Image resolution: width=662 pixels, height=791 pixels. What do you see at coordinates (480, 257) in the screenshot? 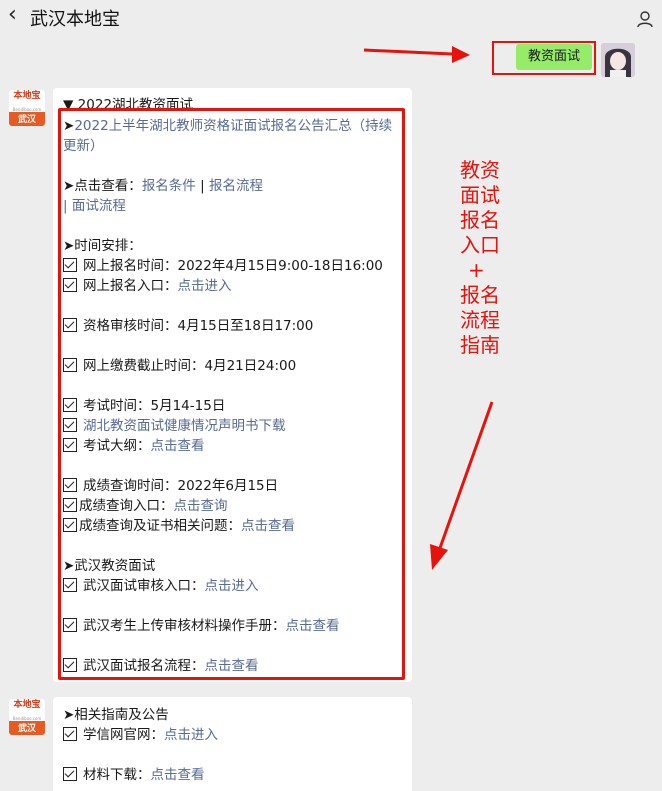
I see `annotation-text: 教资 面试 报名 入口 + 报名 流程 指南` at bounding box center [480, 257].